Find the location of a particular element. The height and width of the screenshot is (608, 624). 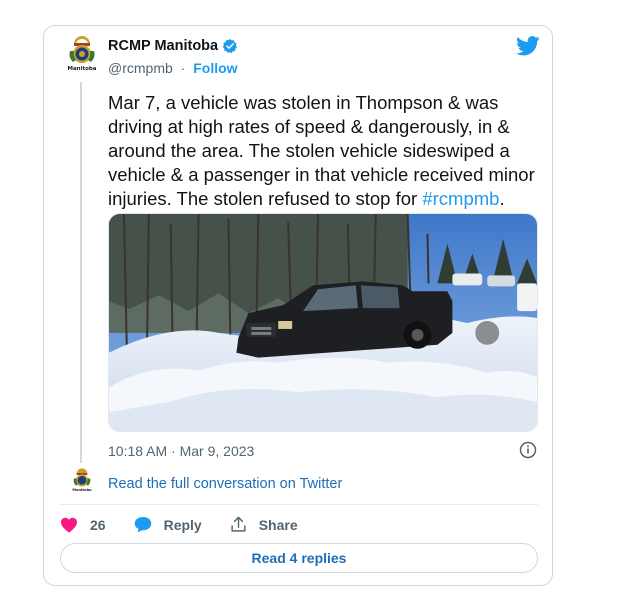

likes-count: 26 is located at coordinates (98, 524).